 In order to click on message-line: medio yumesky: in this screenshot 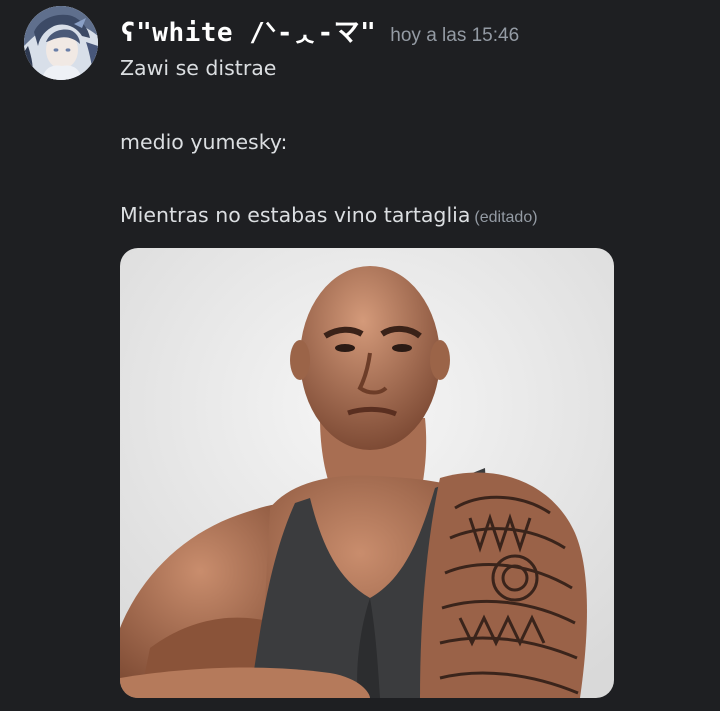, I will do `click(204, 142)`.